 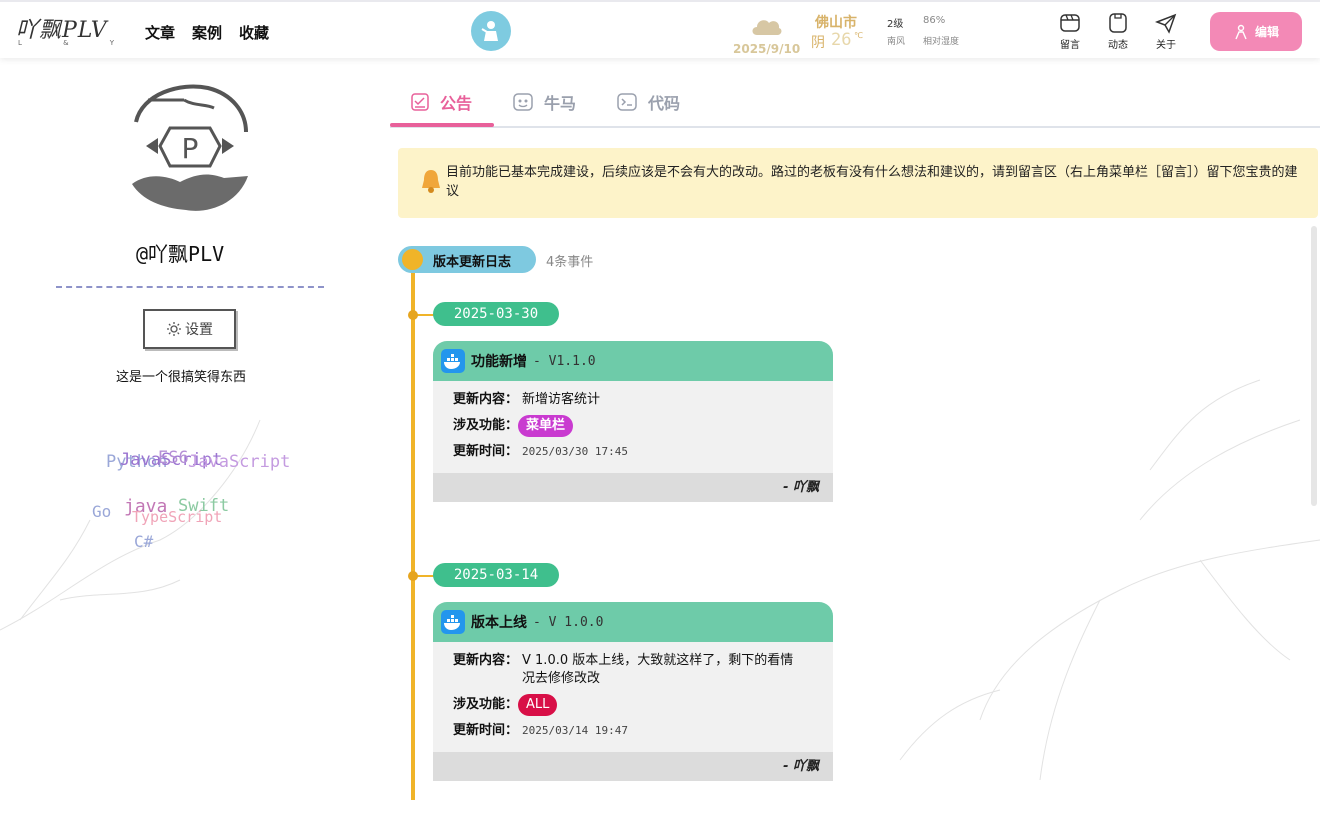 I want to click on tag-go: Go, so click(x=101, y=511).